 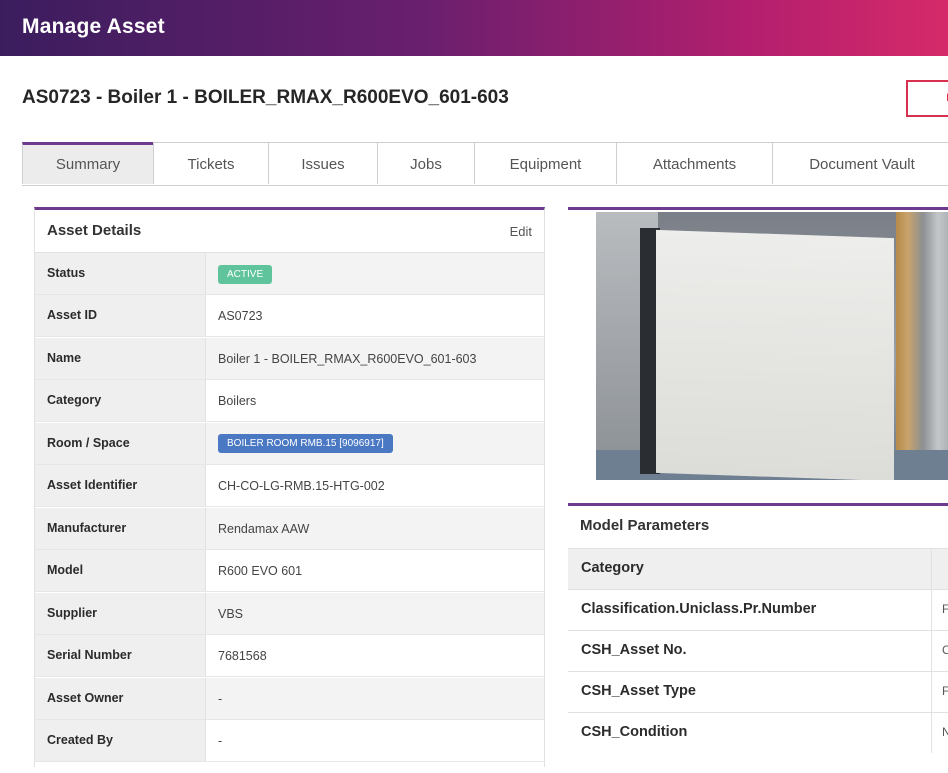 What do you see at coordinates (231, 614) in the screenshot?
I see `detail-value: VBS` at bounding box center [231, 614].